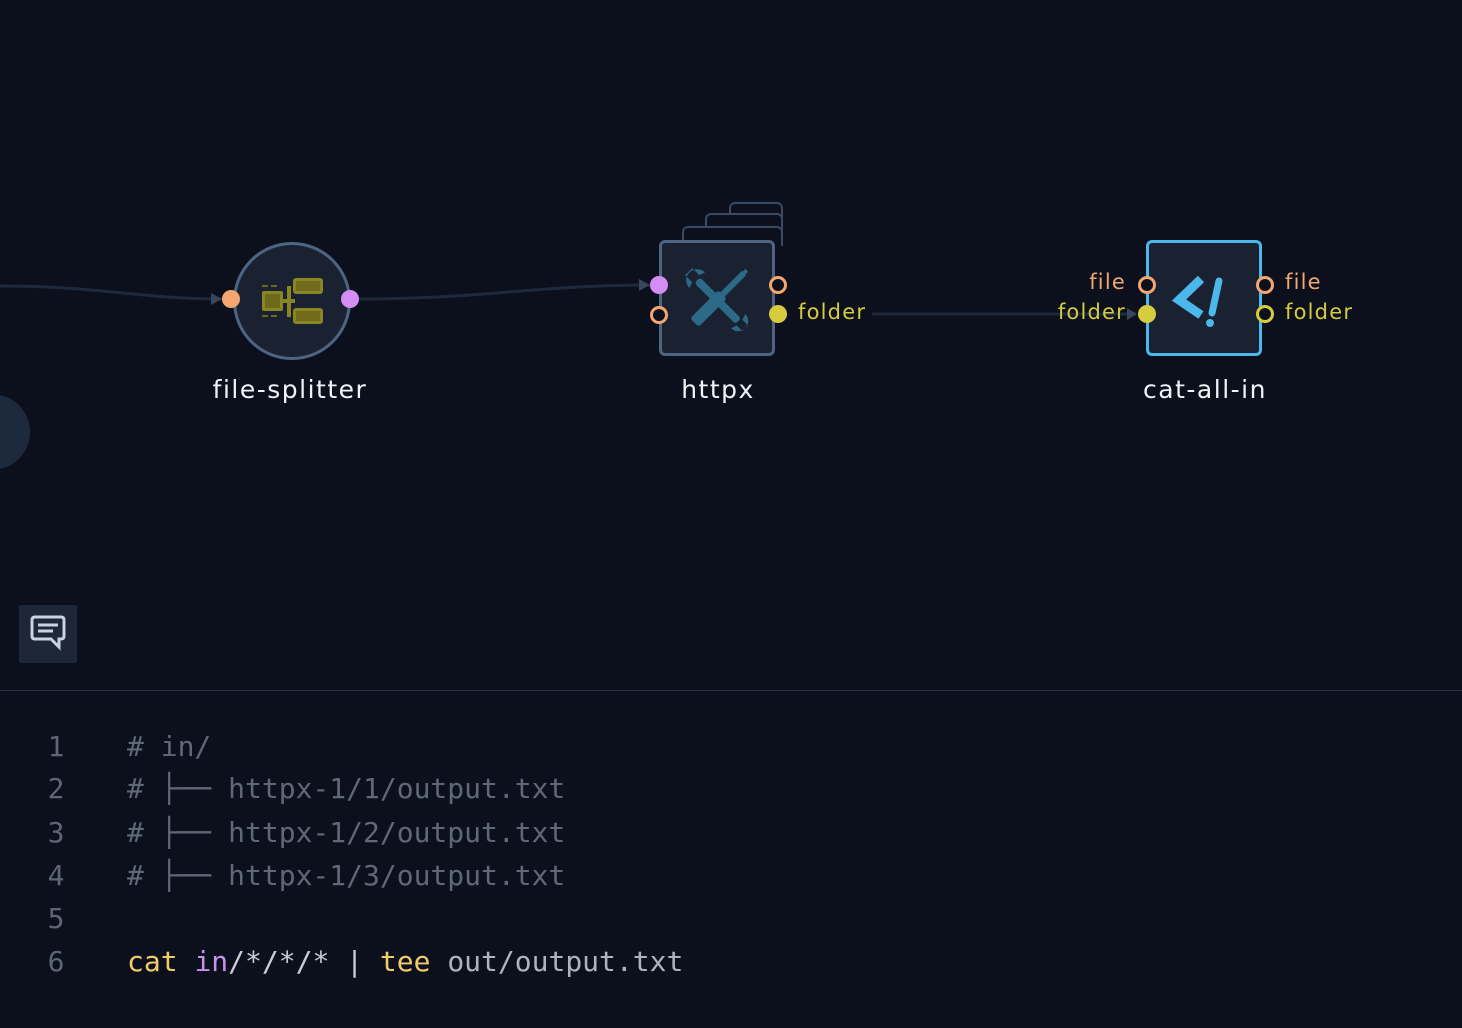  I want to click on file-splitter-input-port, so click(231, 299).